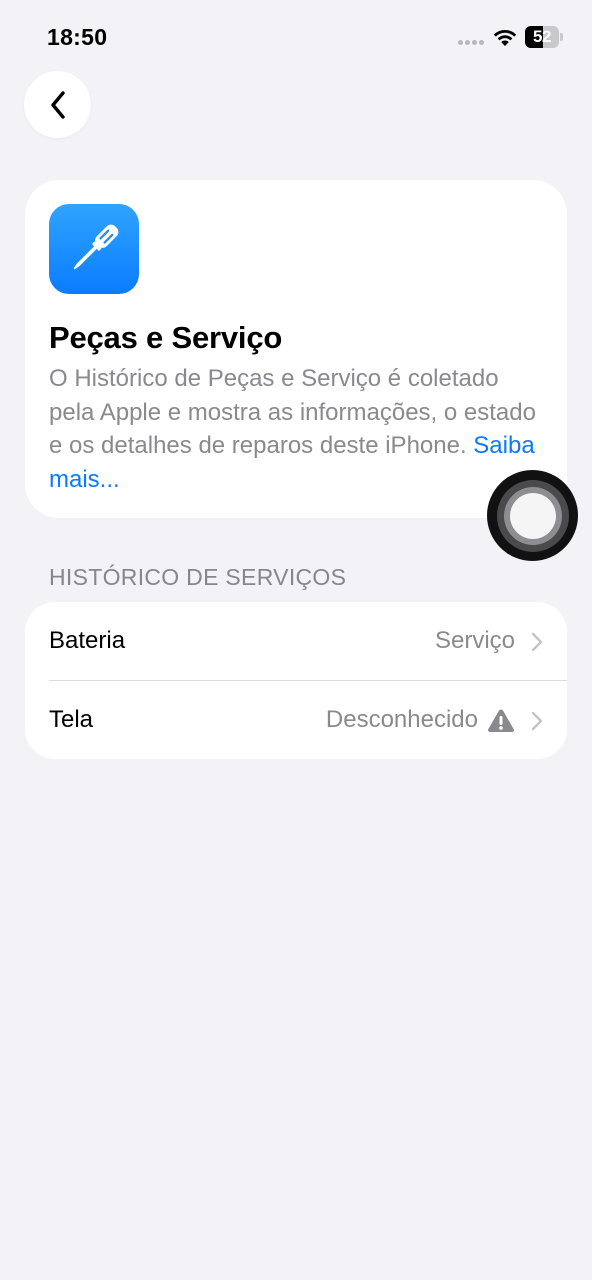 The image size is (592, 1280). Describe the element at coordinates (296, 641) in the screenshot. I see `row-battery: Bateria Serviço` at that location.